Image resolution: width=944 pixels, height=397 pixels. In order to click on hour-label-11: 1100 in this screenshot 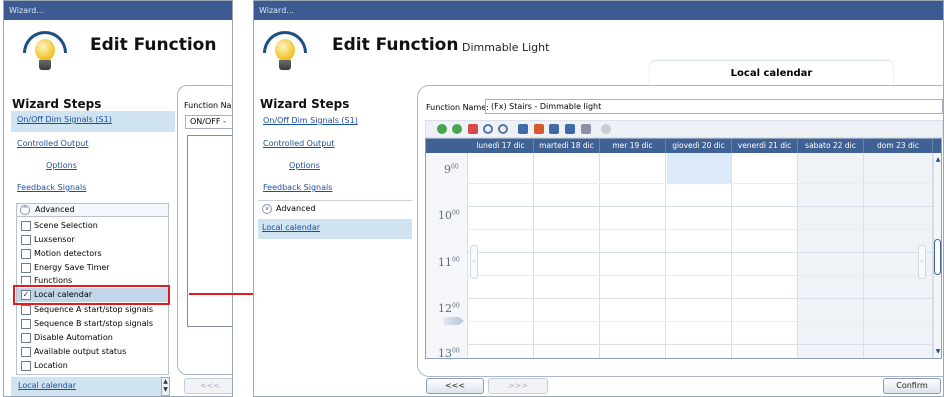, I will do `click(449, 262)`.